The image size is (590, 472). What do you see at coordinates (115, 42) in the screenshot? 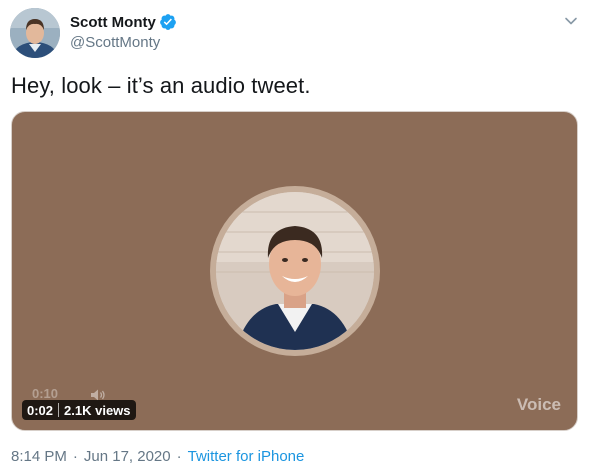
I see `author-handle: @ScottMonty` at bounding box center [115, 42].